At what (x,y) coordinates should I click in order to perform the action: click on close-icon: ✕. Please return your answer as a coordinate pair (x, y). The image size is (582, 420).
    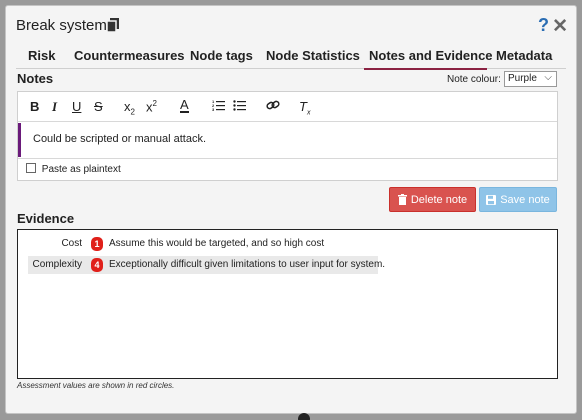
    Looking at the image, I should click on (560, 26).